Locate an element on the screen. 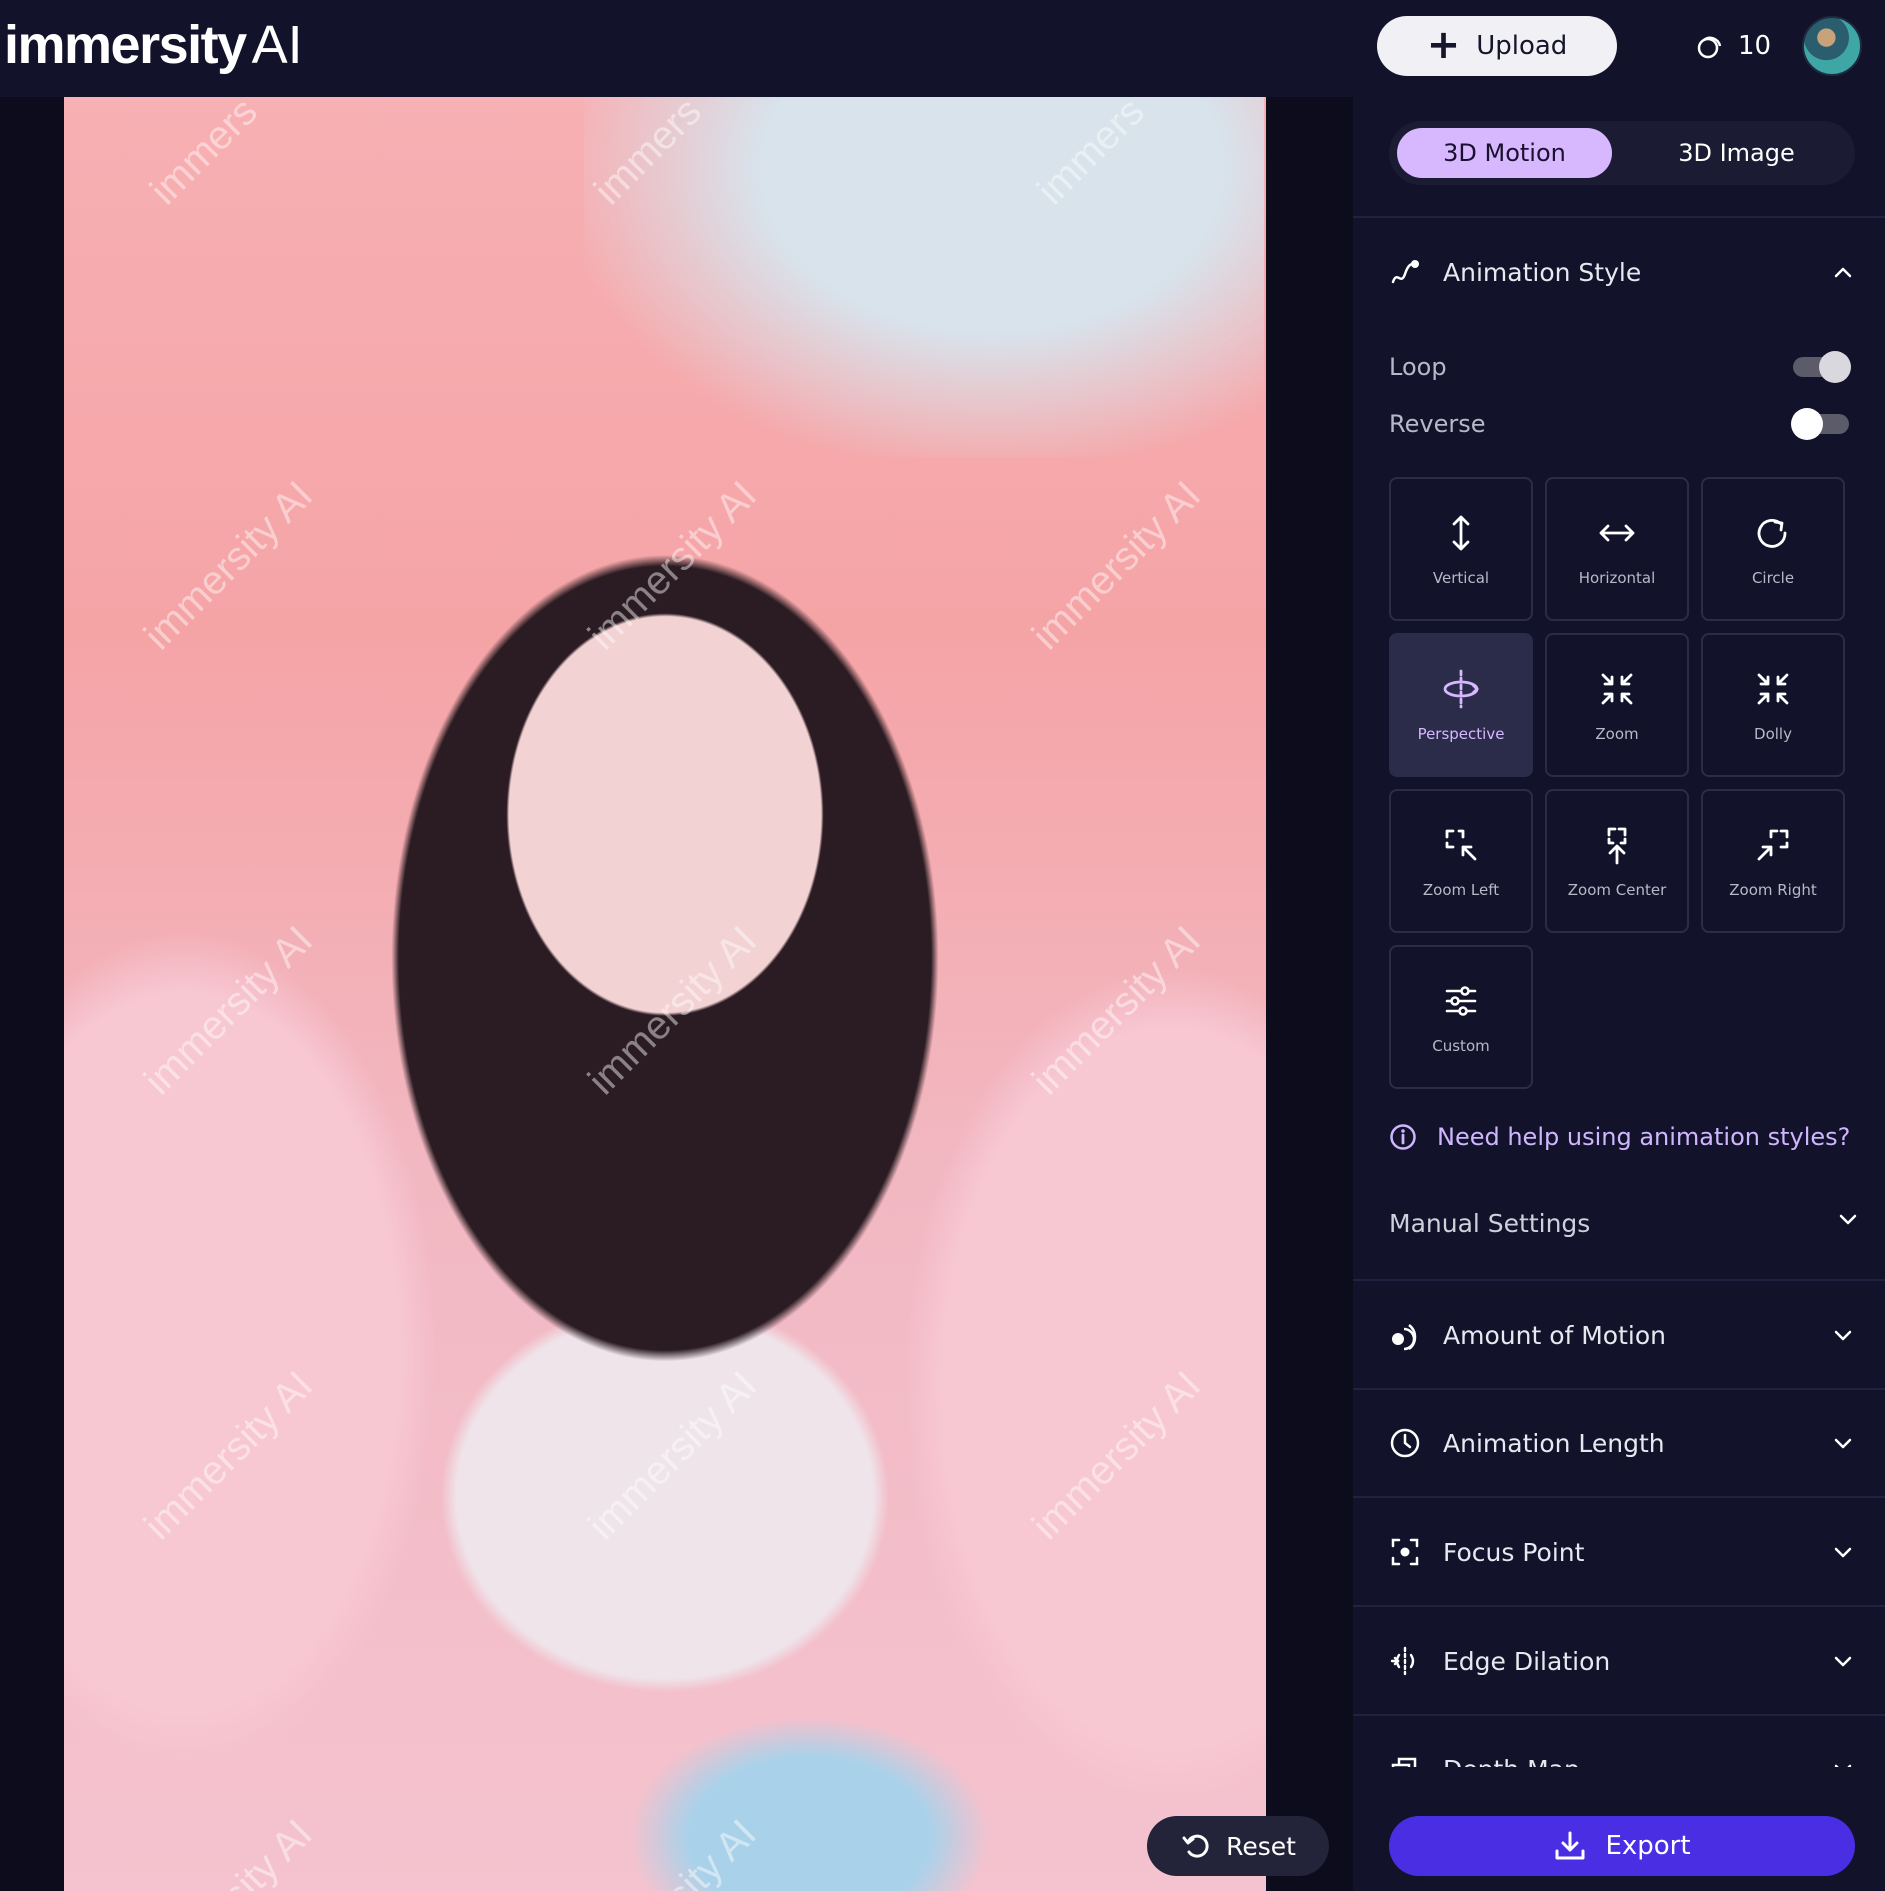 The height and width of the screenshot is (1891, 1885). style-horizontal: Horizontal is located at coordinates (1617, 549).